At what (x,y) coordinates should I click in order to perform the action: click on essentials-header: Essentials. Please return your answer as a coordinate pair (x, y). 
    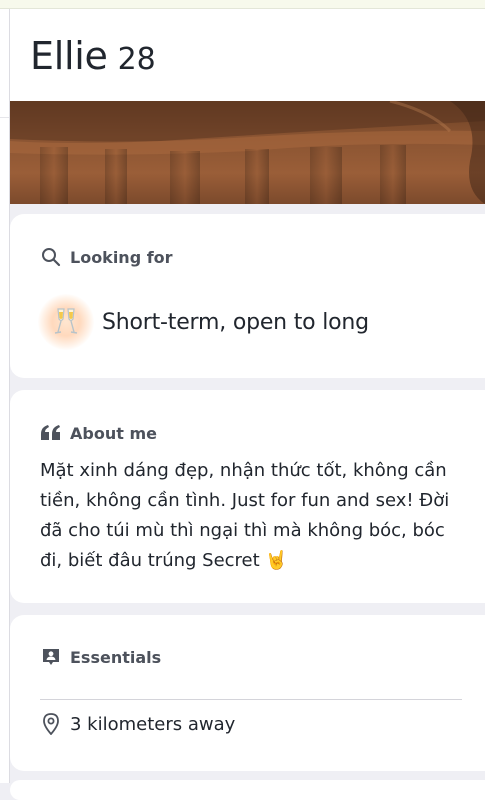
    Looking at the image, I should click on (100, 657).